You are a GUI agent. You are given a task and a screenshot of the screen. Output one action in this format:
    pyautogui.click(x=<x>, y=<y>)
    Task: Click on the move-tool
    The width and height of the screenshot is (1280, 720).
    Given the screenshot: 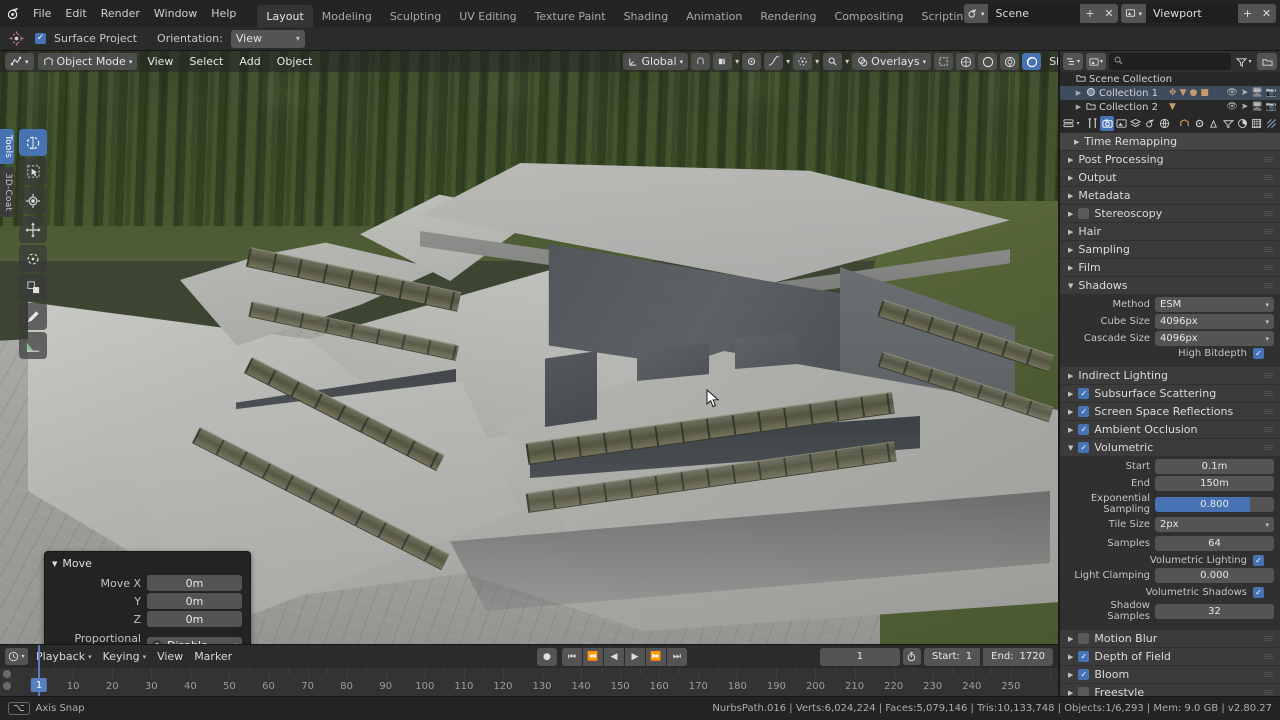 What is the action you would take?
    pyautogui.click(x=33, y=229)
    